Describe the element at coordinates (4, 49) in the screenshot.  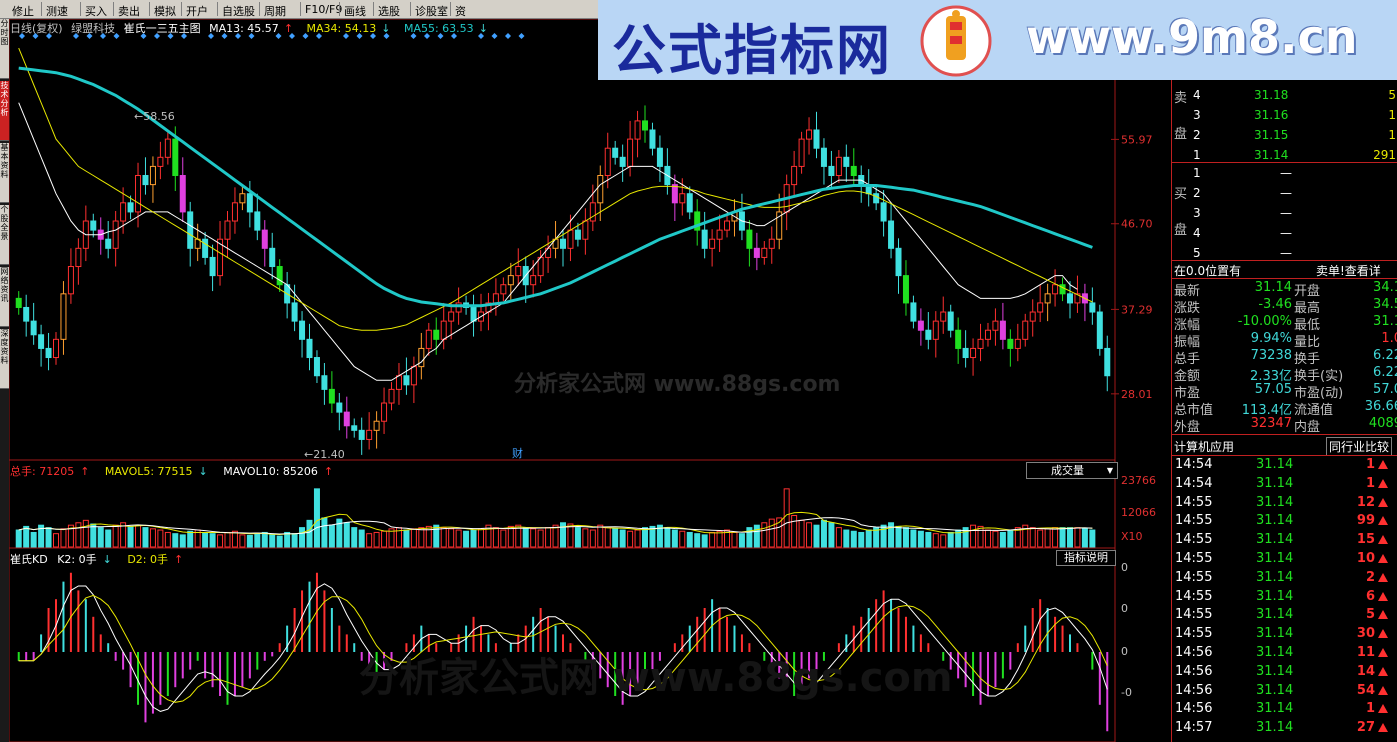
I see `left-tab: 分时图` at that location.